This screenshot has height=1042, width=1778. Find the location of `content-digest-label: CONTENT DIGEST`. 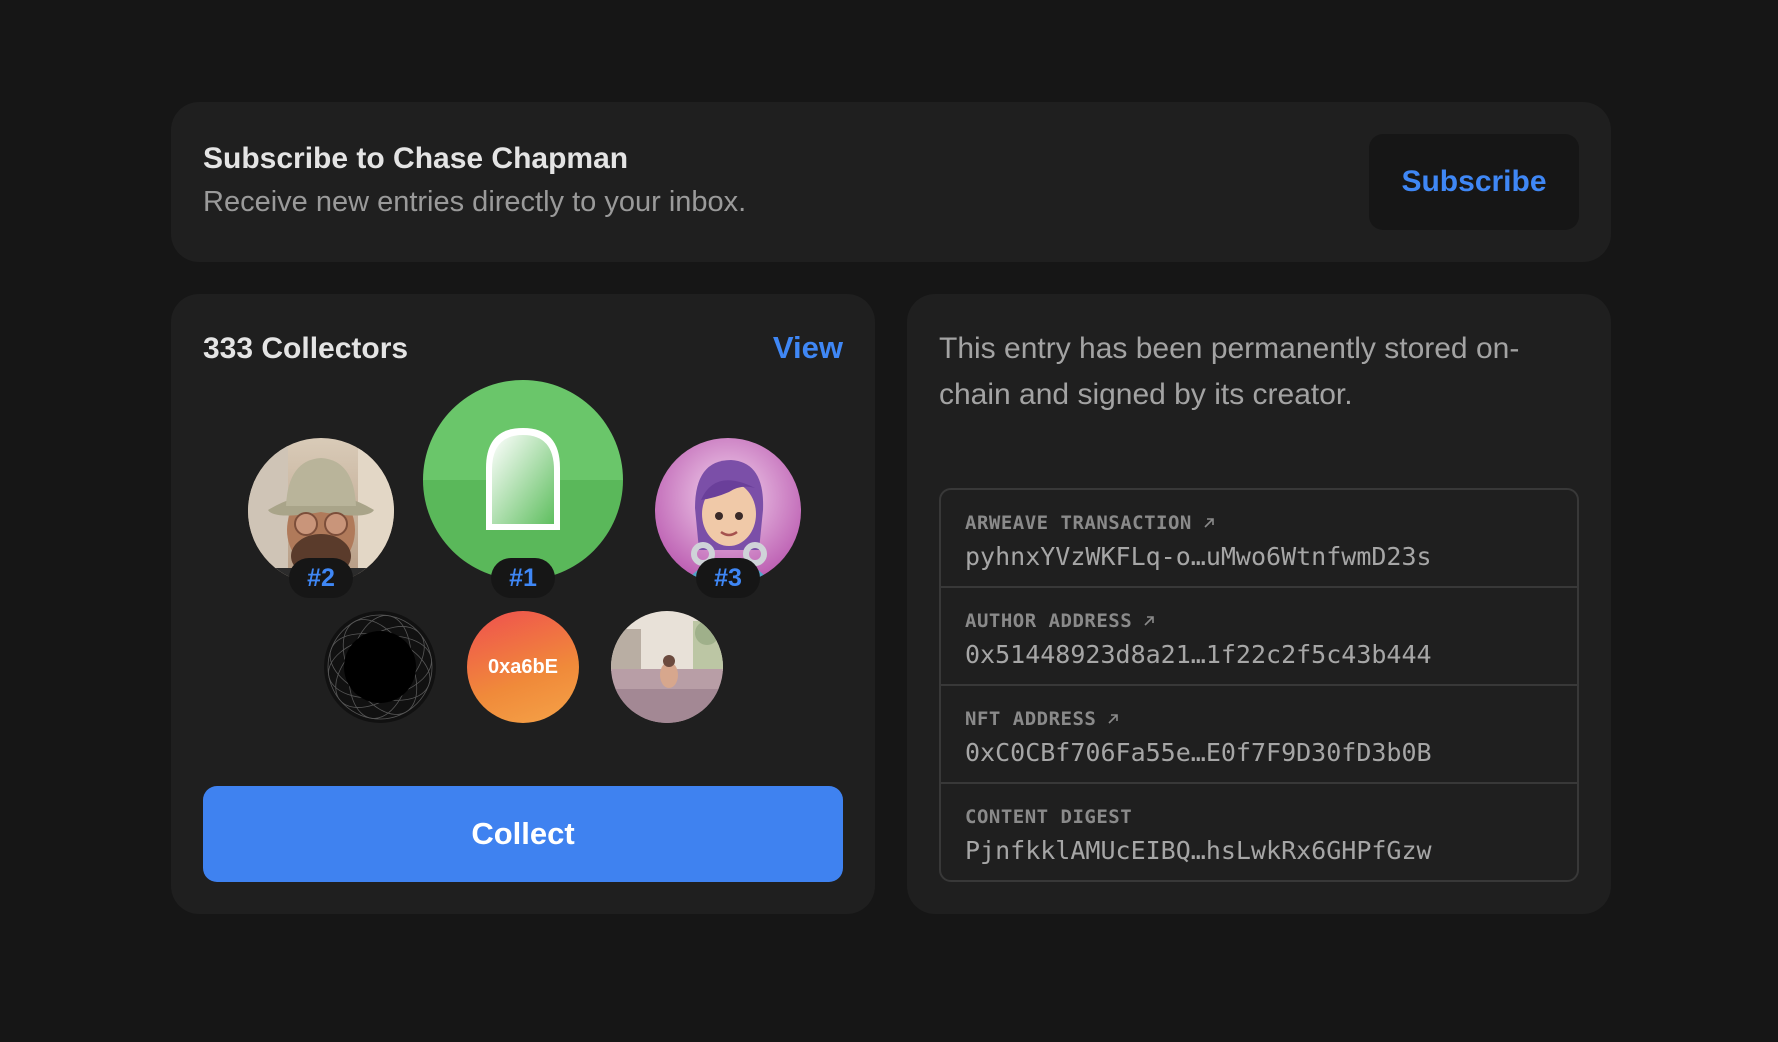

content-digest-label: CONTENT DIGEST is located at coordinates (1049, 817).